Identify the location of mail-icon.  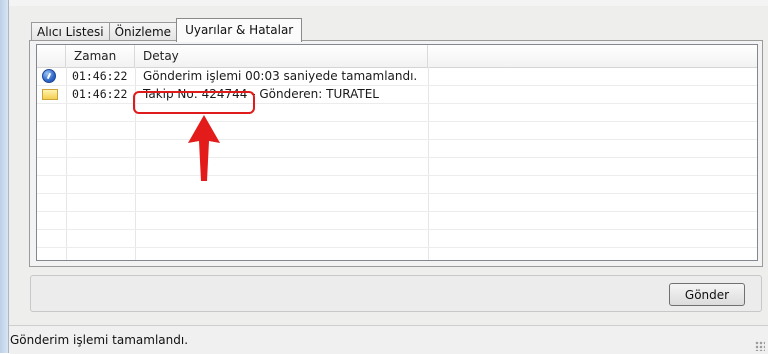
(50, 94).